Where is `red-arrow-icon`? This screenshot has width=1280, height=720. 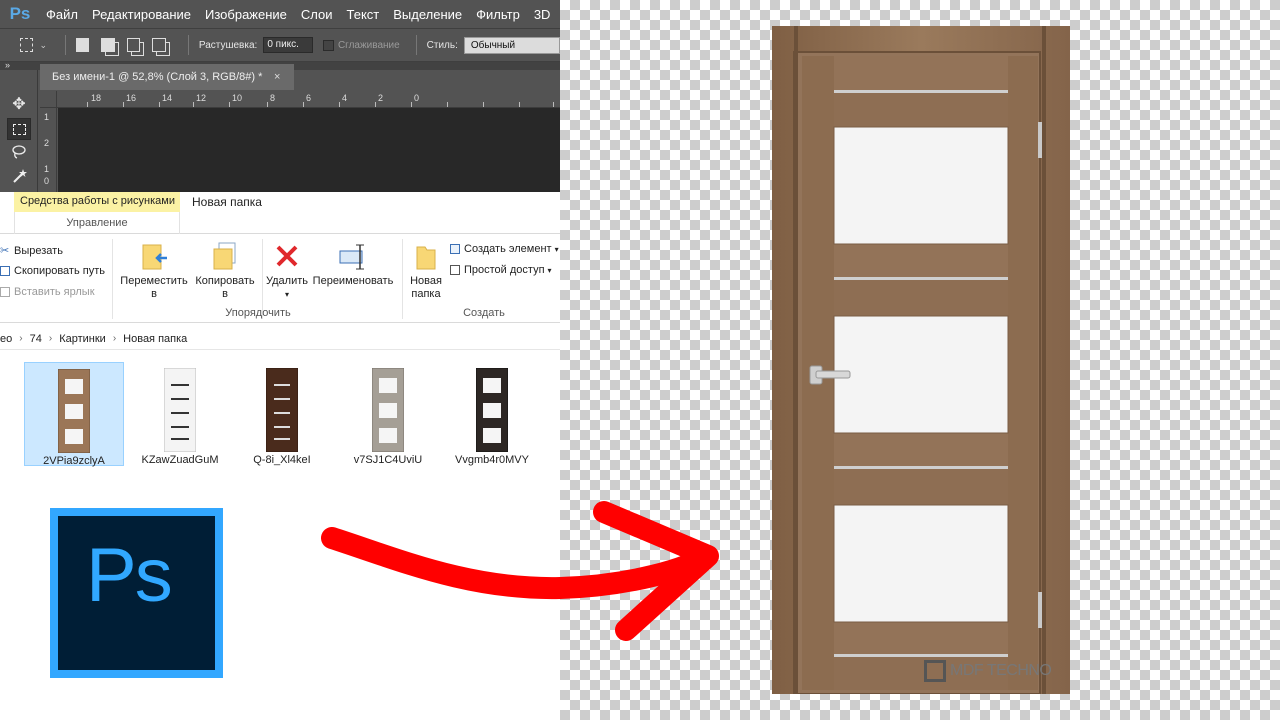 red-arrow-icon is located at coordinates (520, 571).